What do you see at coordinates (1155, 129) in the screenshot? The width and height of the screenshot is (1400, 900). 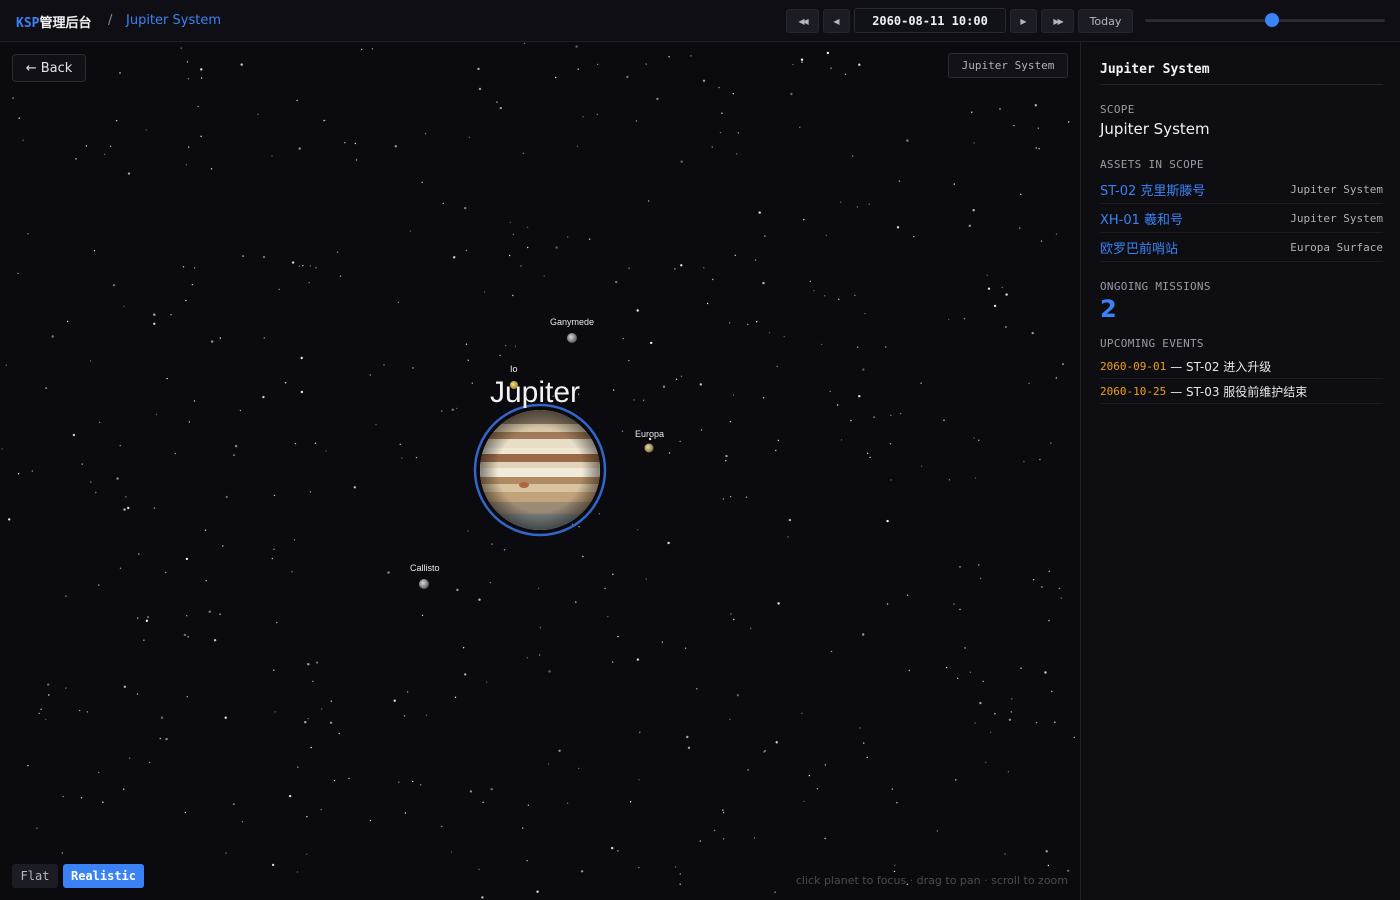 I see `scope-value: Jupiter System` at bounding box center [1155, 129].